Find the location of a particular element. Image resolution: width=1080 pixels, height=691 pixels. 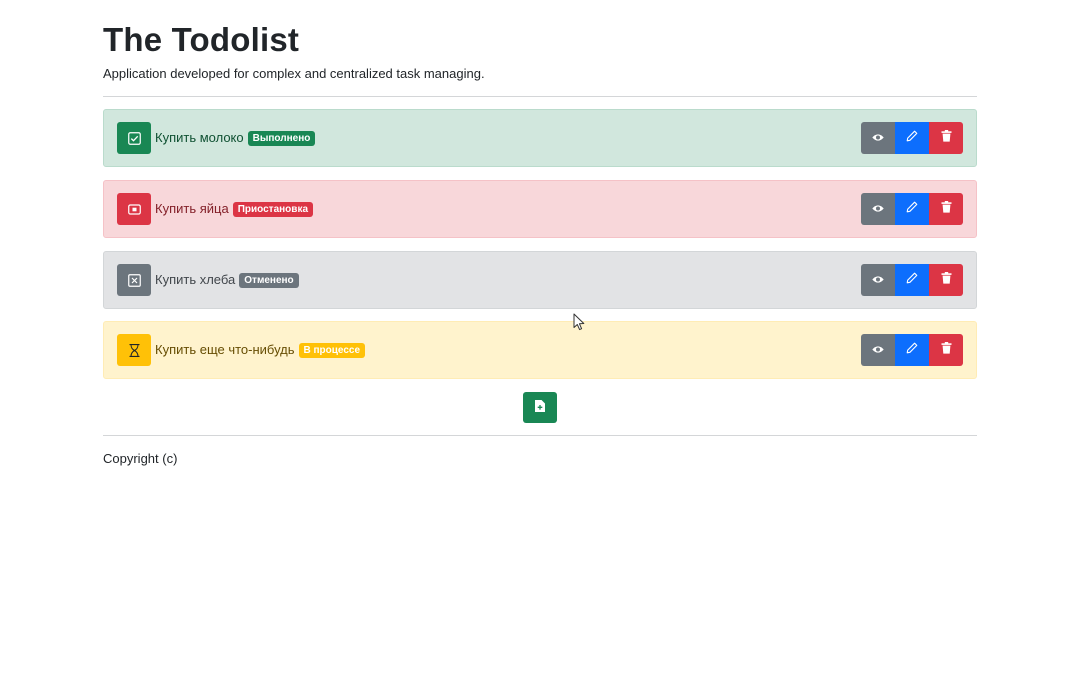

status-badge: Приостановка is located at coordinates (273, 209).